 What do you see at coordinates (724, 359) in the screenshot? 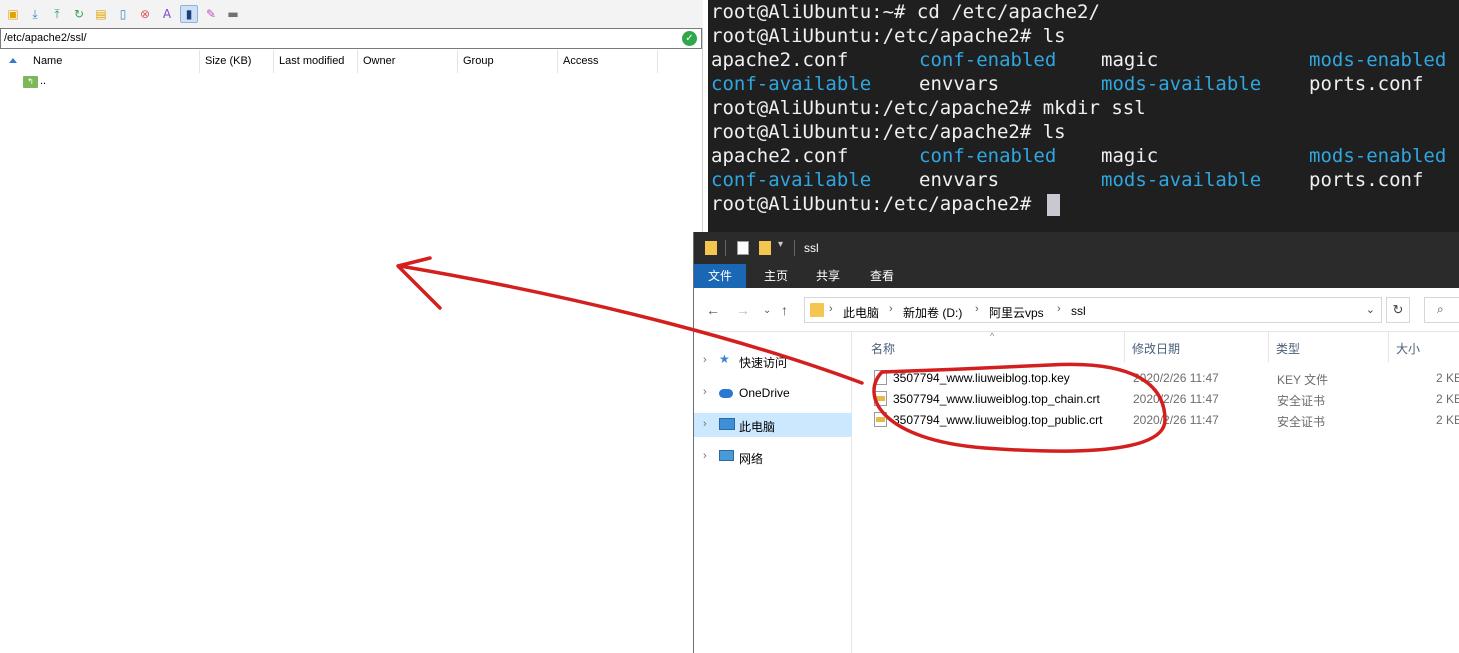
I see `star-icon: ★` at bounding box center [724, 359].